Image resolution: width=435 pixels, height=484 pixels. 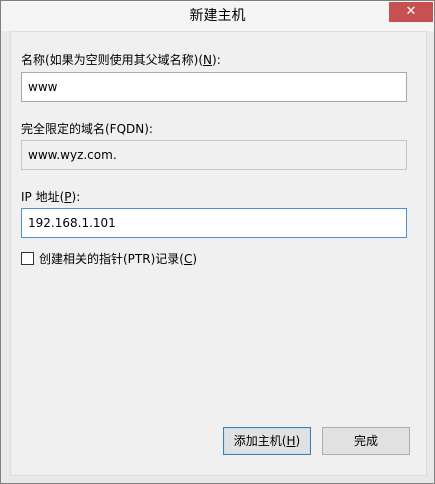 I want to click on close-icon: ✕, so click(x=411, y=11).